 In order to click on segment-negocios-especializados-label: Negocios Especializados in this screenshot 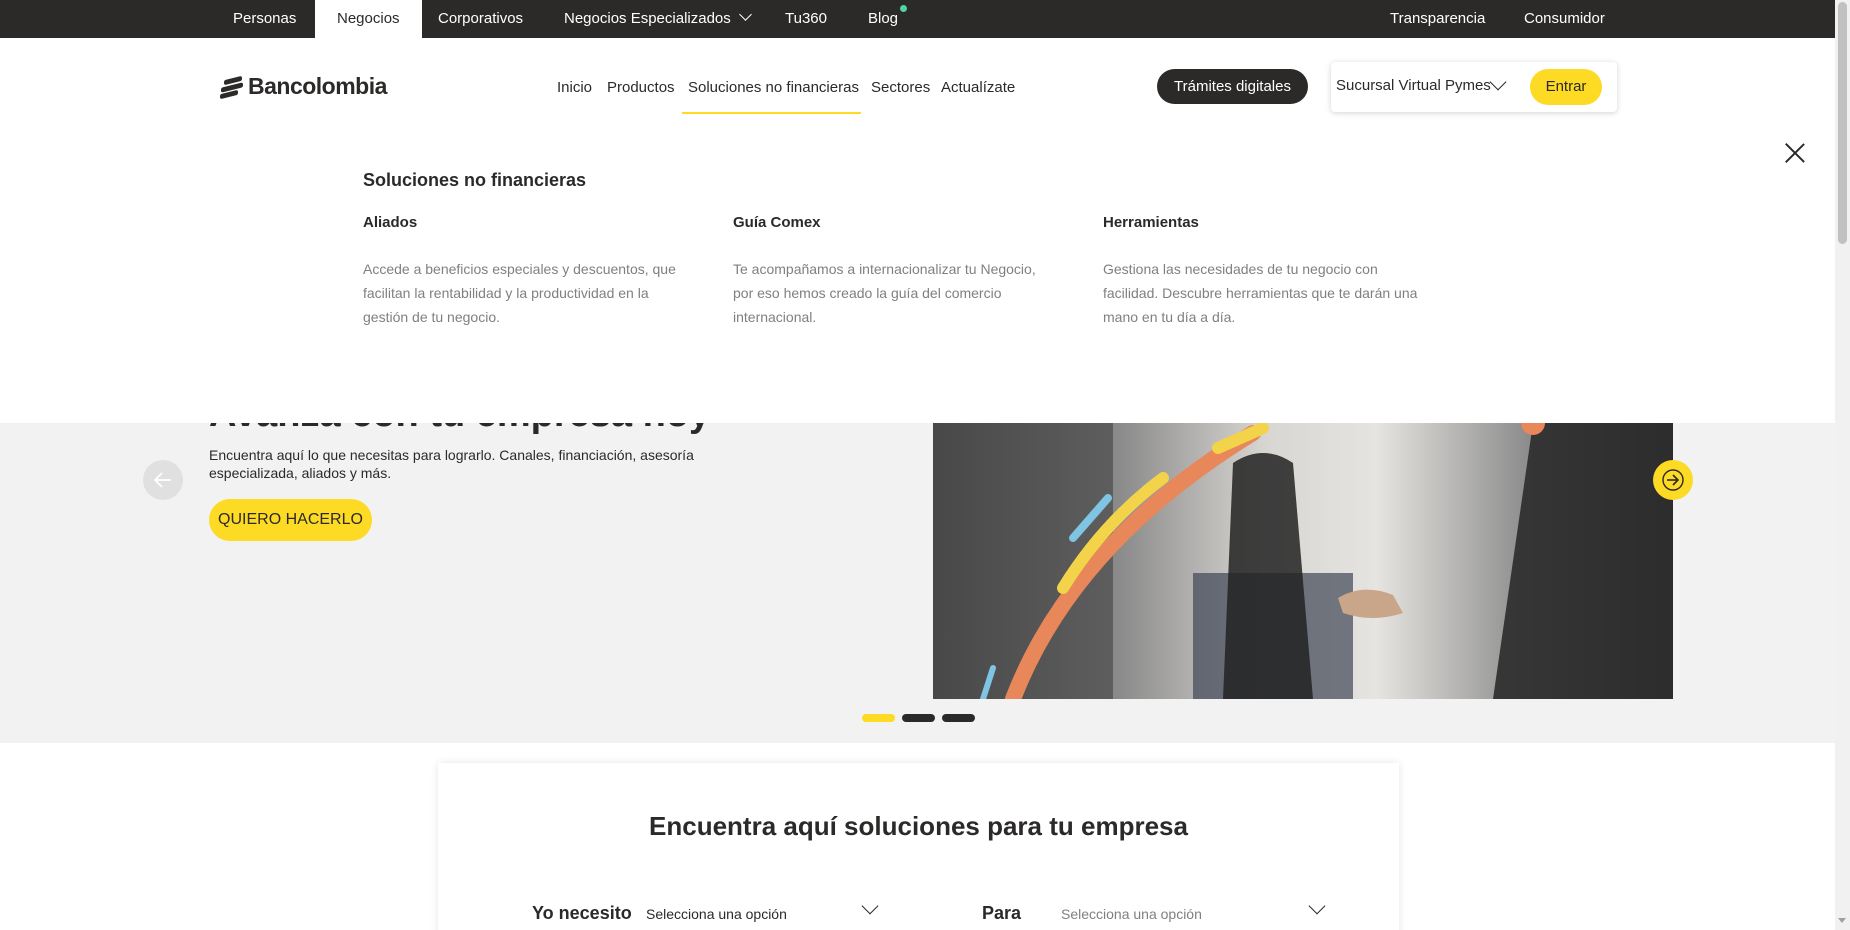, I will do `click(647, 18)`.